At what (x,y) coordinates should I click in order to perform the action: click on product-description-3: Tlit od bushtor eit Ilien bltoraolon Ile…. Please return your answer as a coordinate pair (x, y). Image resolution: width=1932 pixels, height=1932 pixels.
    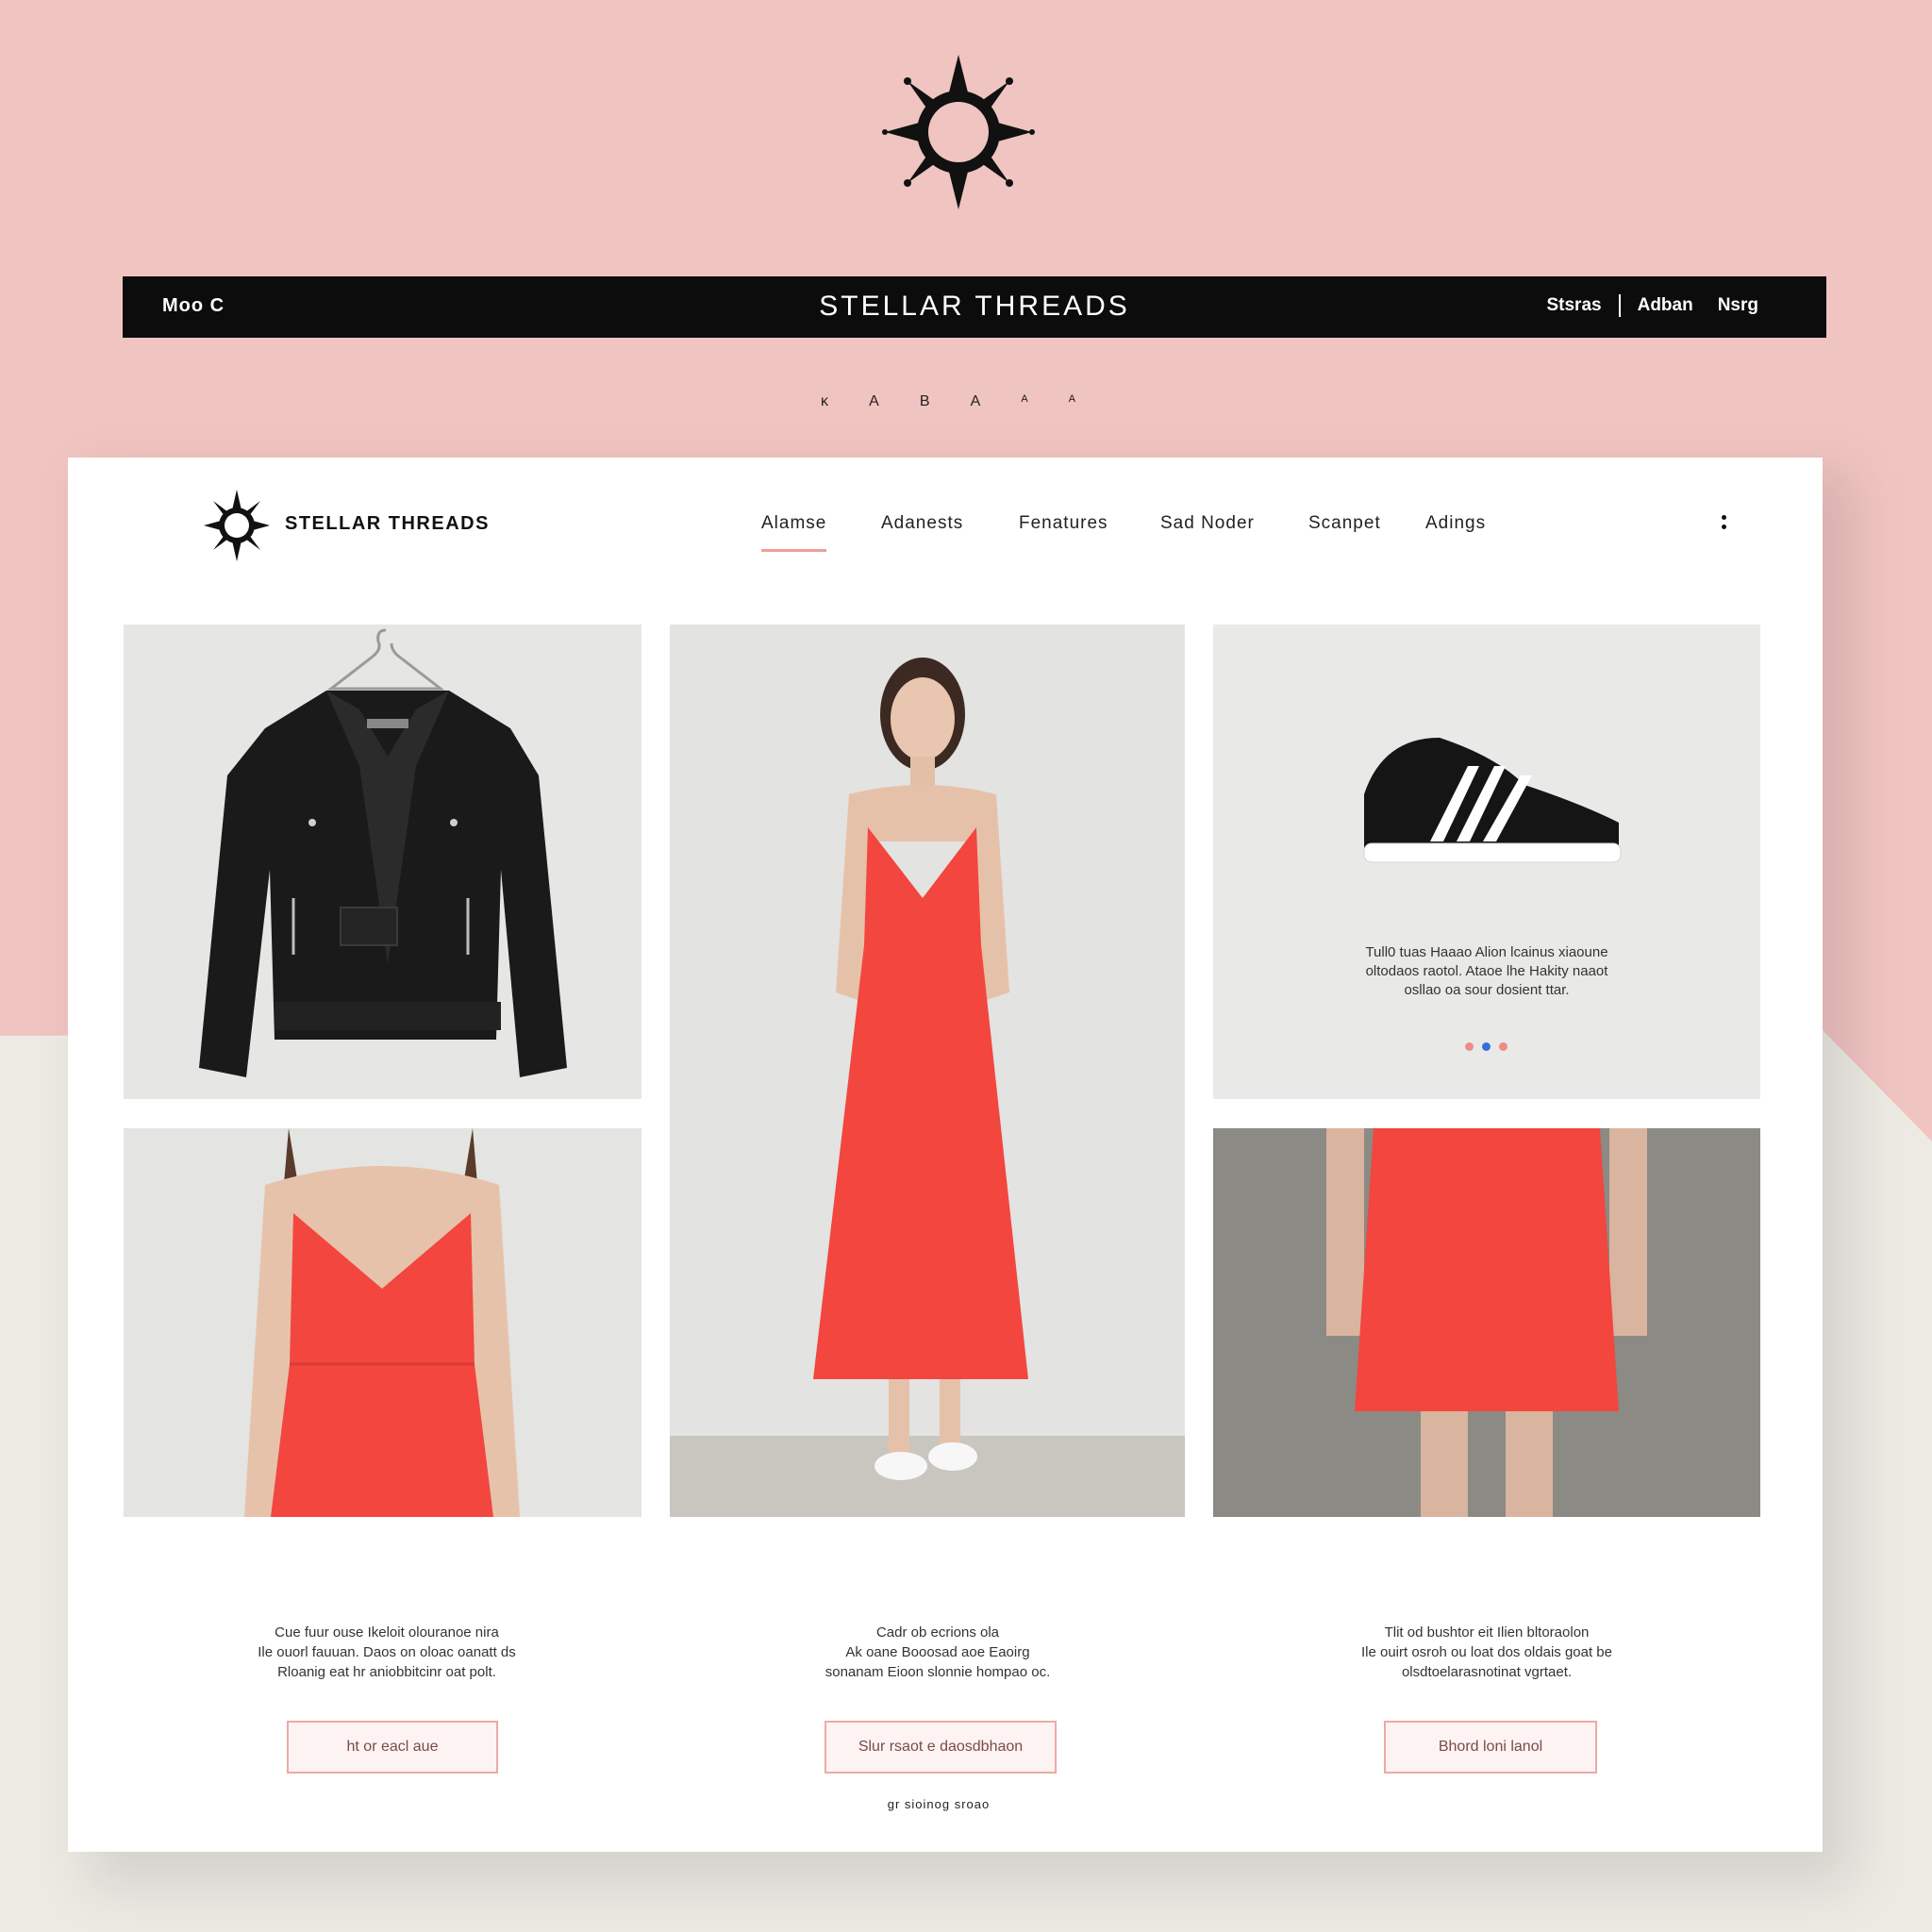
    Looking at the image, I should click on (1487, 1652).